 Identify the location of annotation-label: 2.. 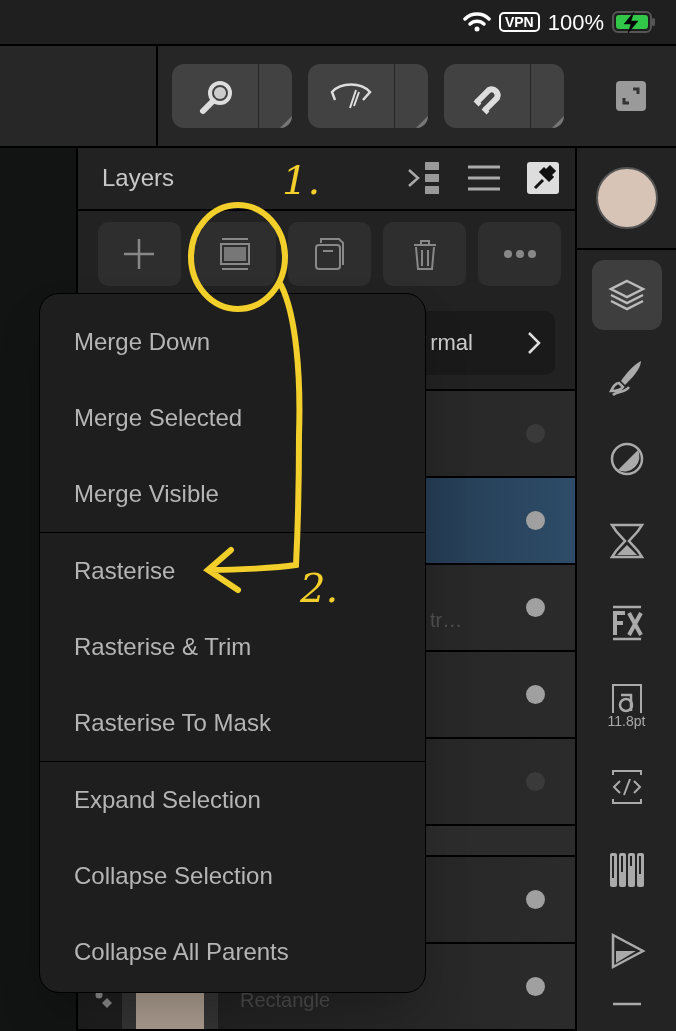
(319, 588).